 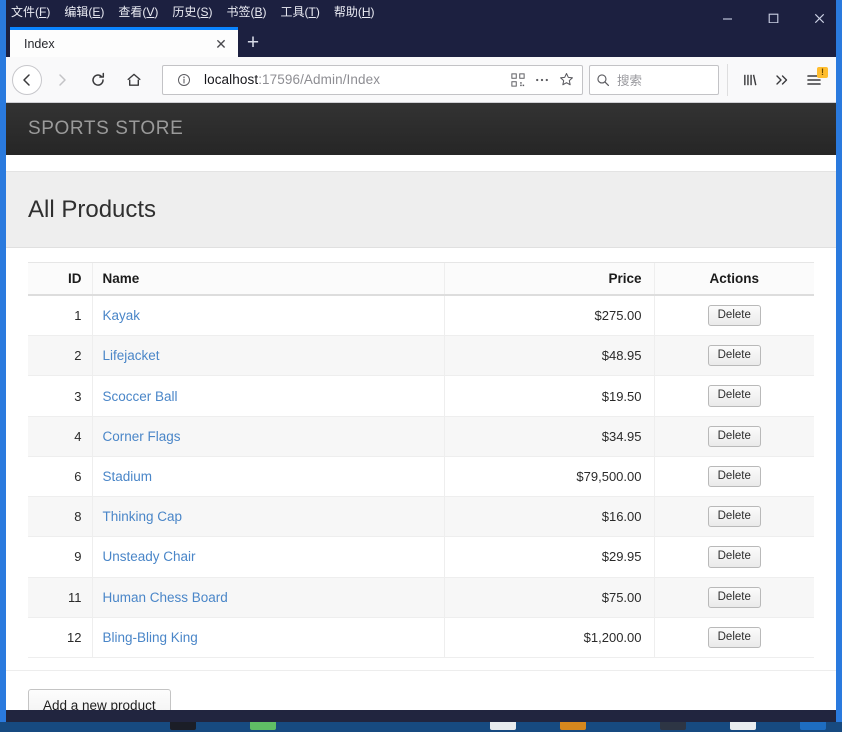 I want to click on ellipsis-icon, so click(x=542, y=80).